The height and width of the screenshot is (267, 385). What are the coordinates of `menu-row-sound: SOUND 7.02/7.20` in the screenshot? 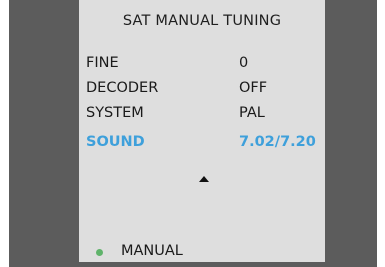 It's located at (202, 145).